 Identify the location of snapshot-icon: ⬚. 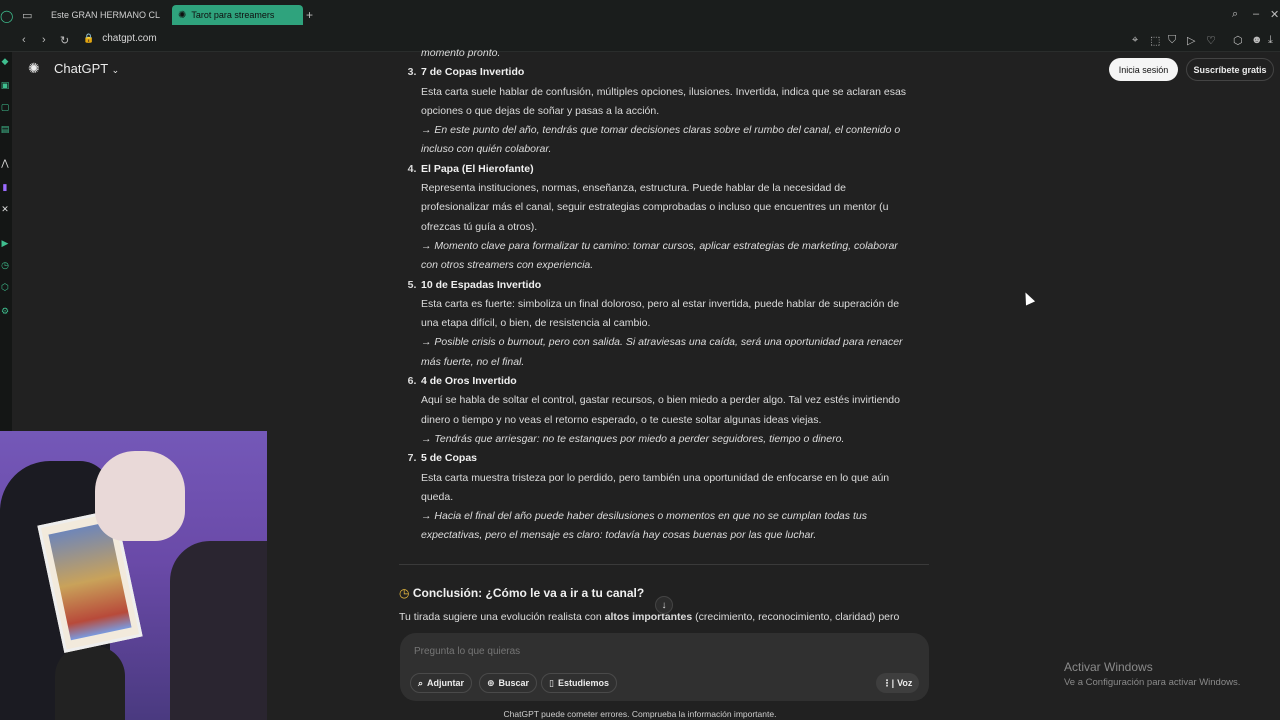
(1155, 40).